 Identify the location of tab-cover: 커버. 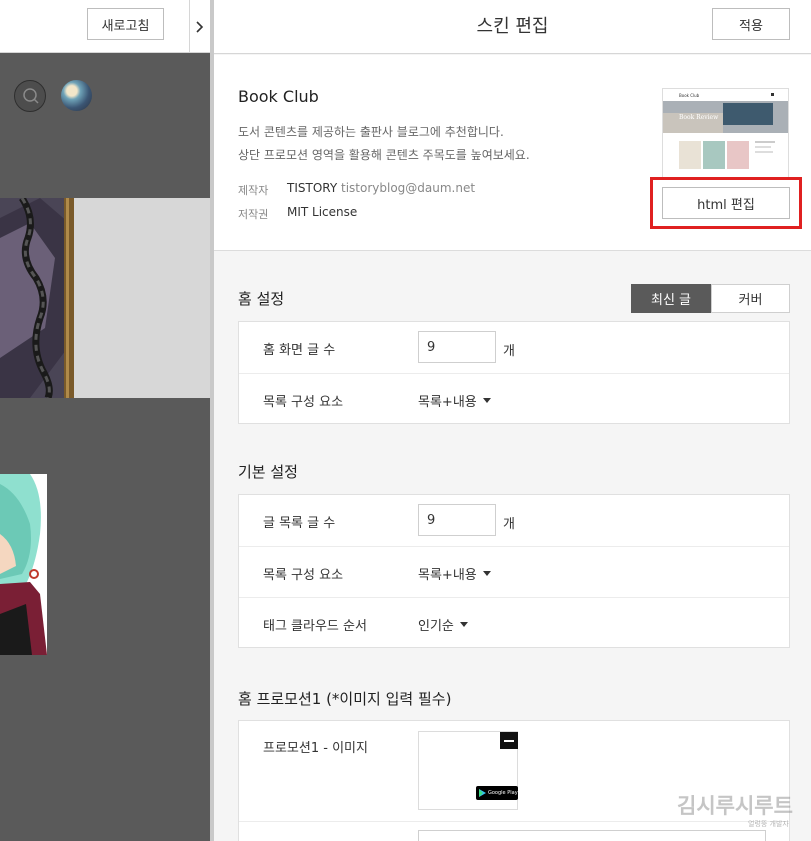
(750, 298).